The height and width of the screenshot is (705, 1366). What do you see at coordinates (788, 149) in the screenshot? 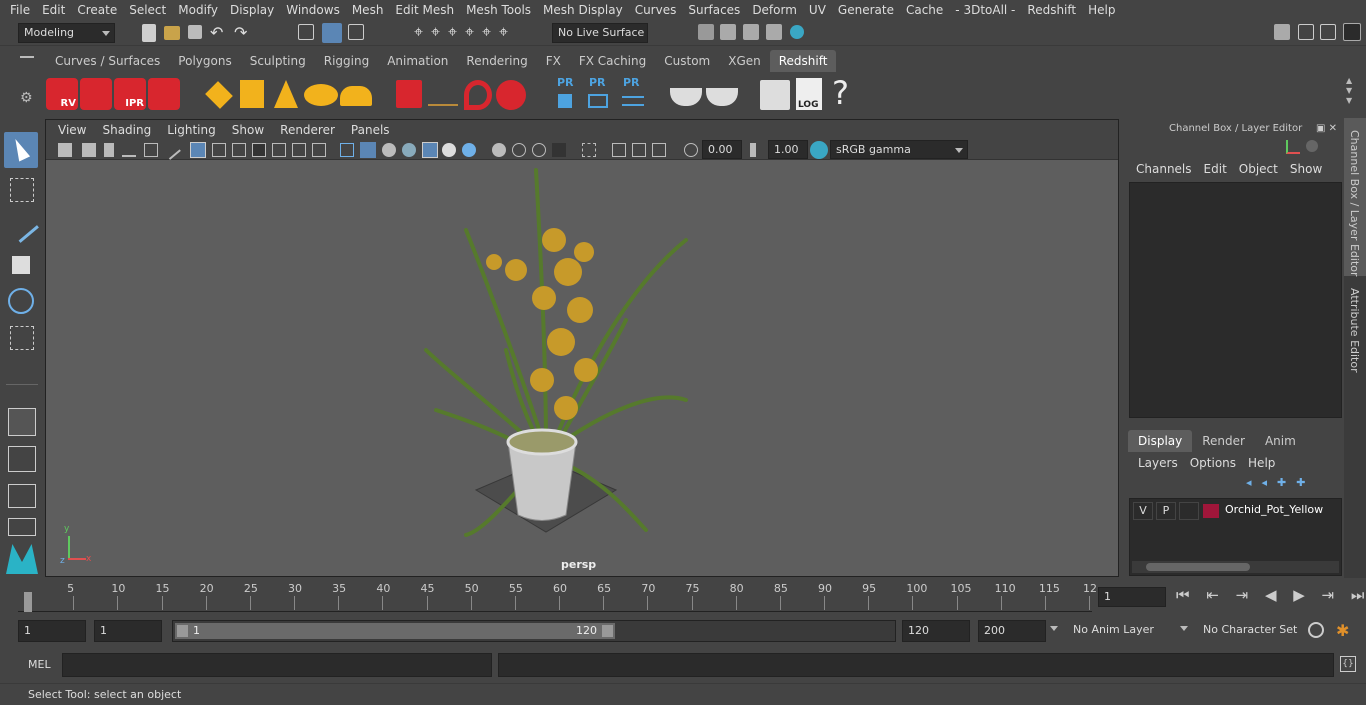
I see `gamma-field: 1.00` at bounding box center [788, 149].